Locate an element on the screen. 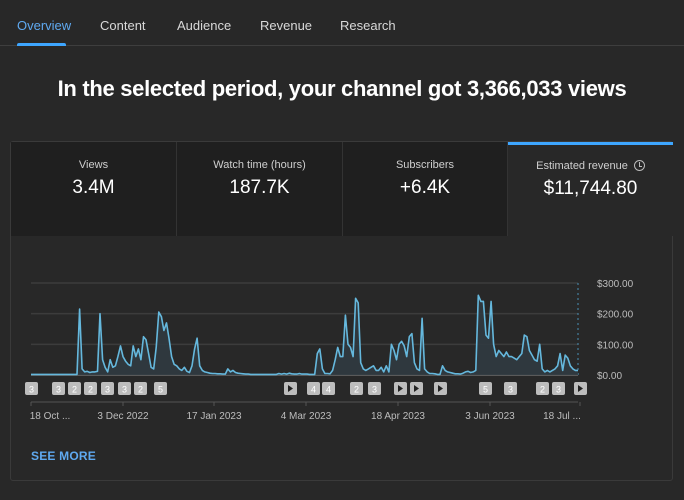 This screenshot has height=500, width=684. y-tick-label: $300.00 is located at coordinates (615, 284).